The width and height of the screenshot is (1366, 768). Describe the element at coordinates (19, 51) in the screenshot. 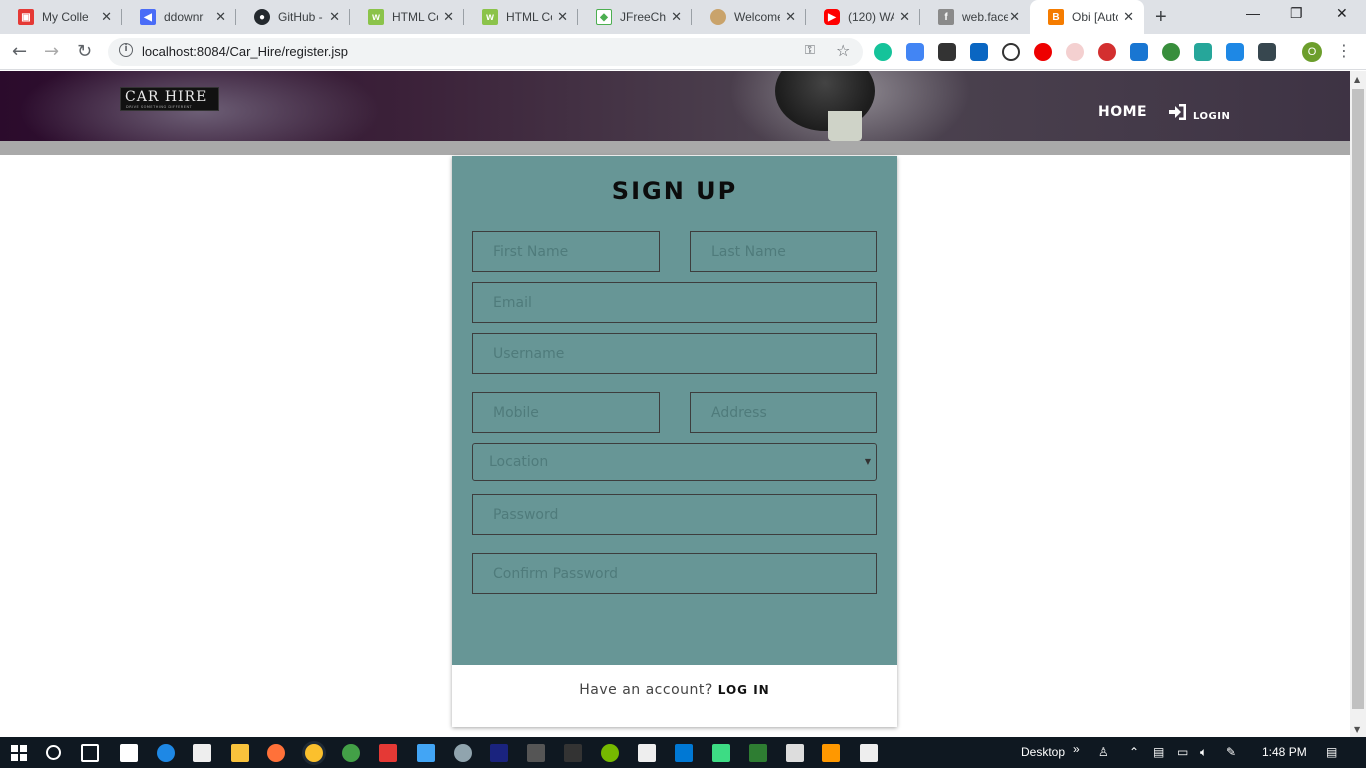

I see `back-icon: ←` at that location.